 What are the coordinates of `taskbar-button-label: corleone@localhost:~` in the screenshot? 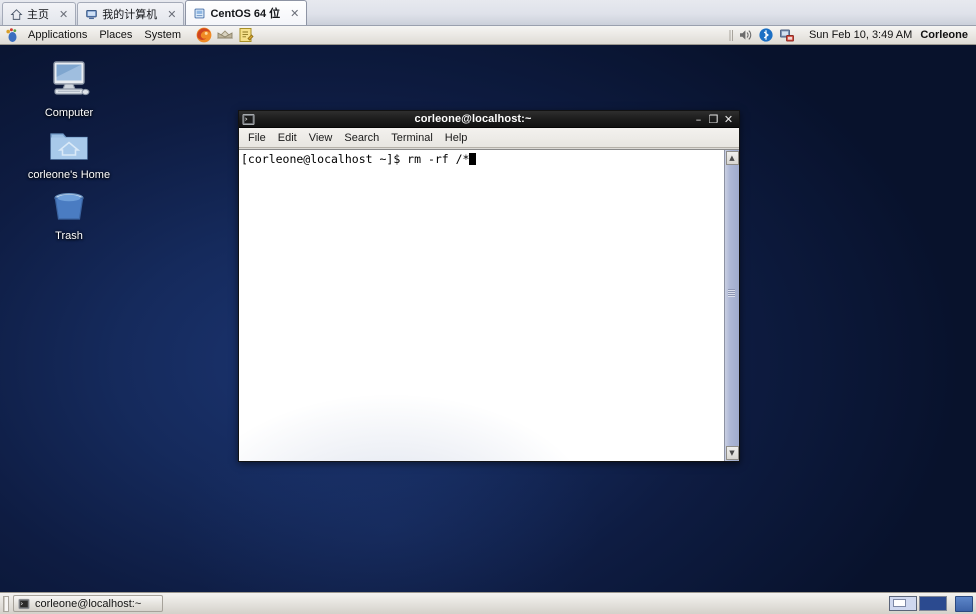 It's located at (88, 603).